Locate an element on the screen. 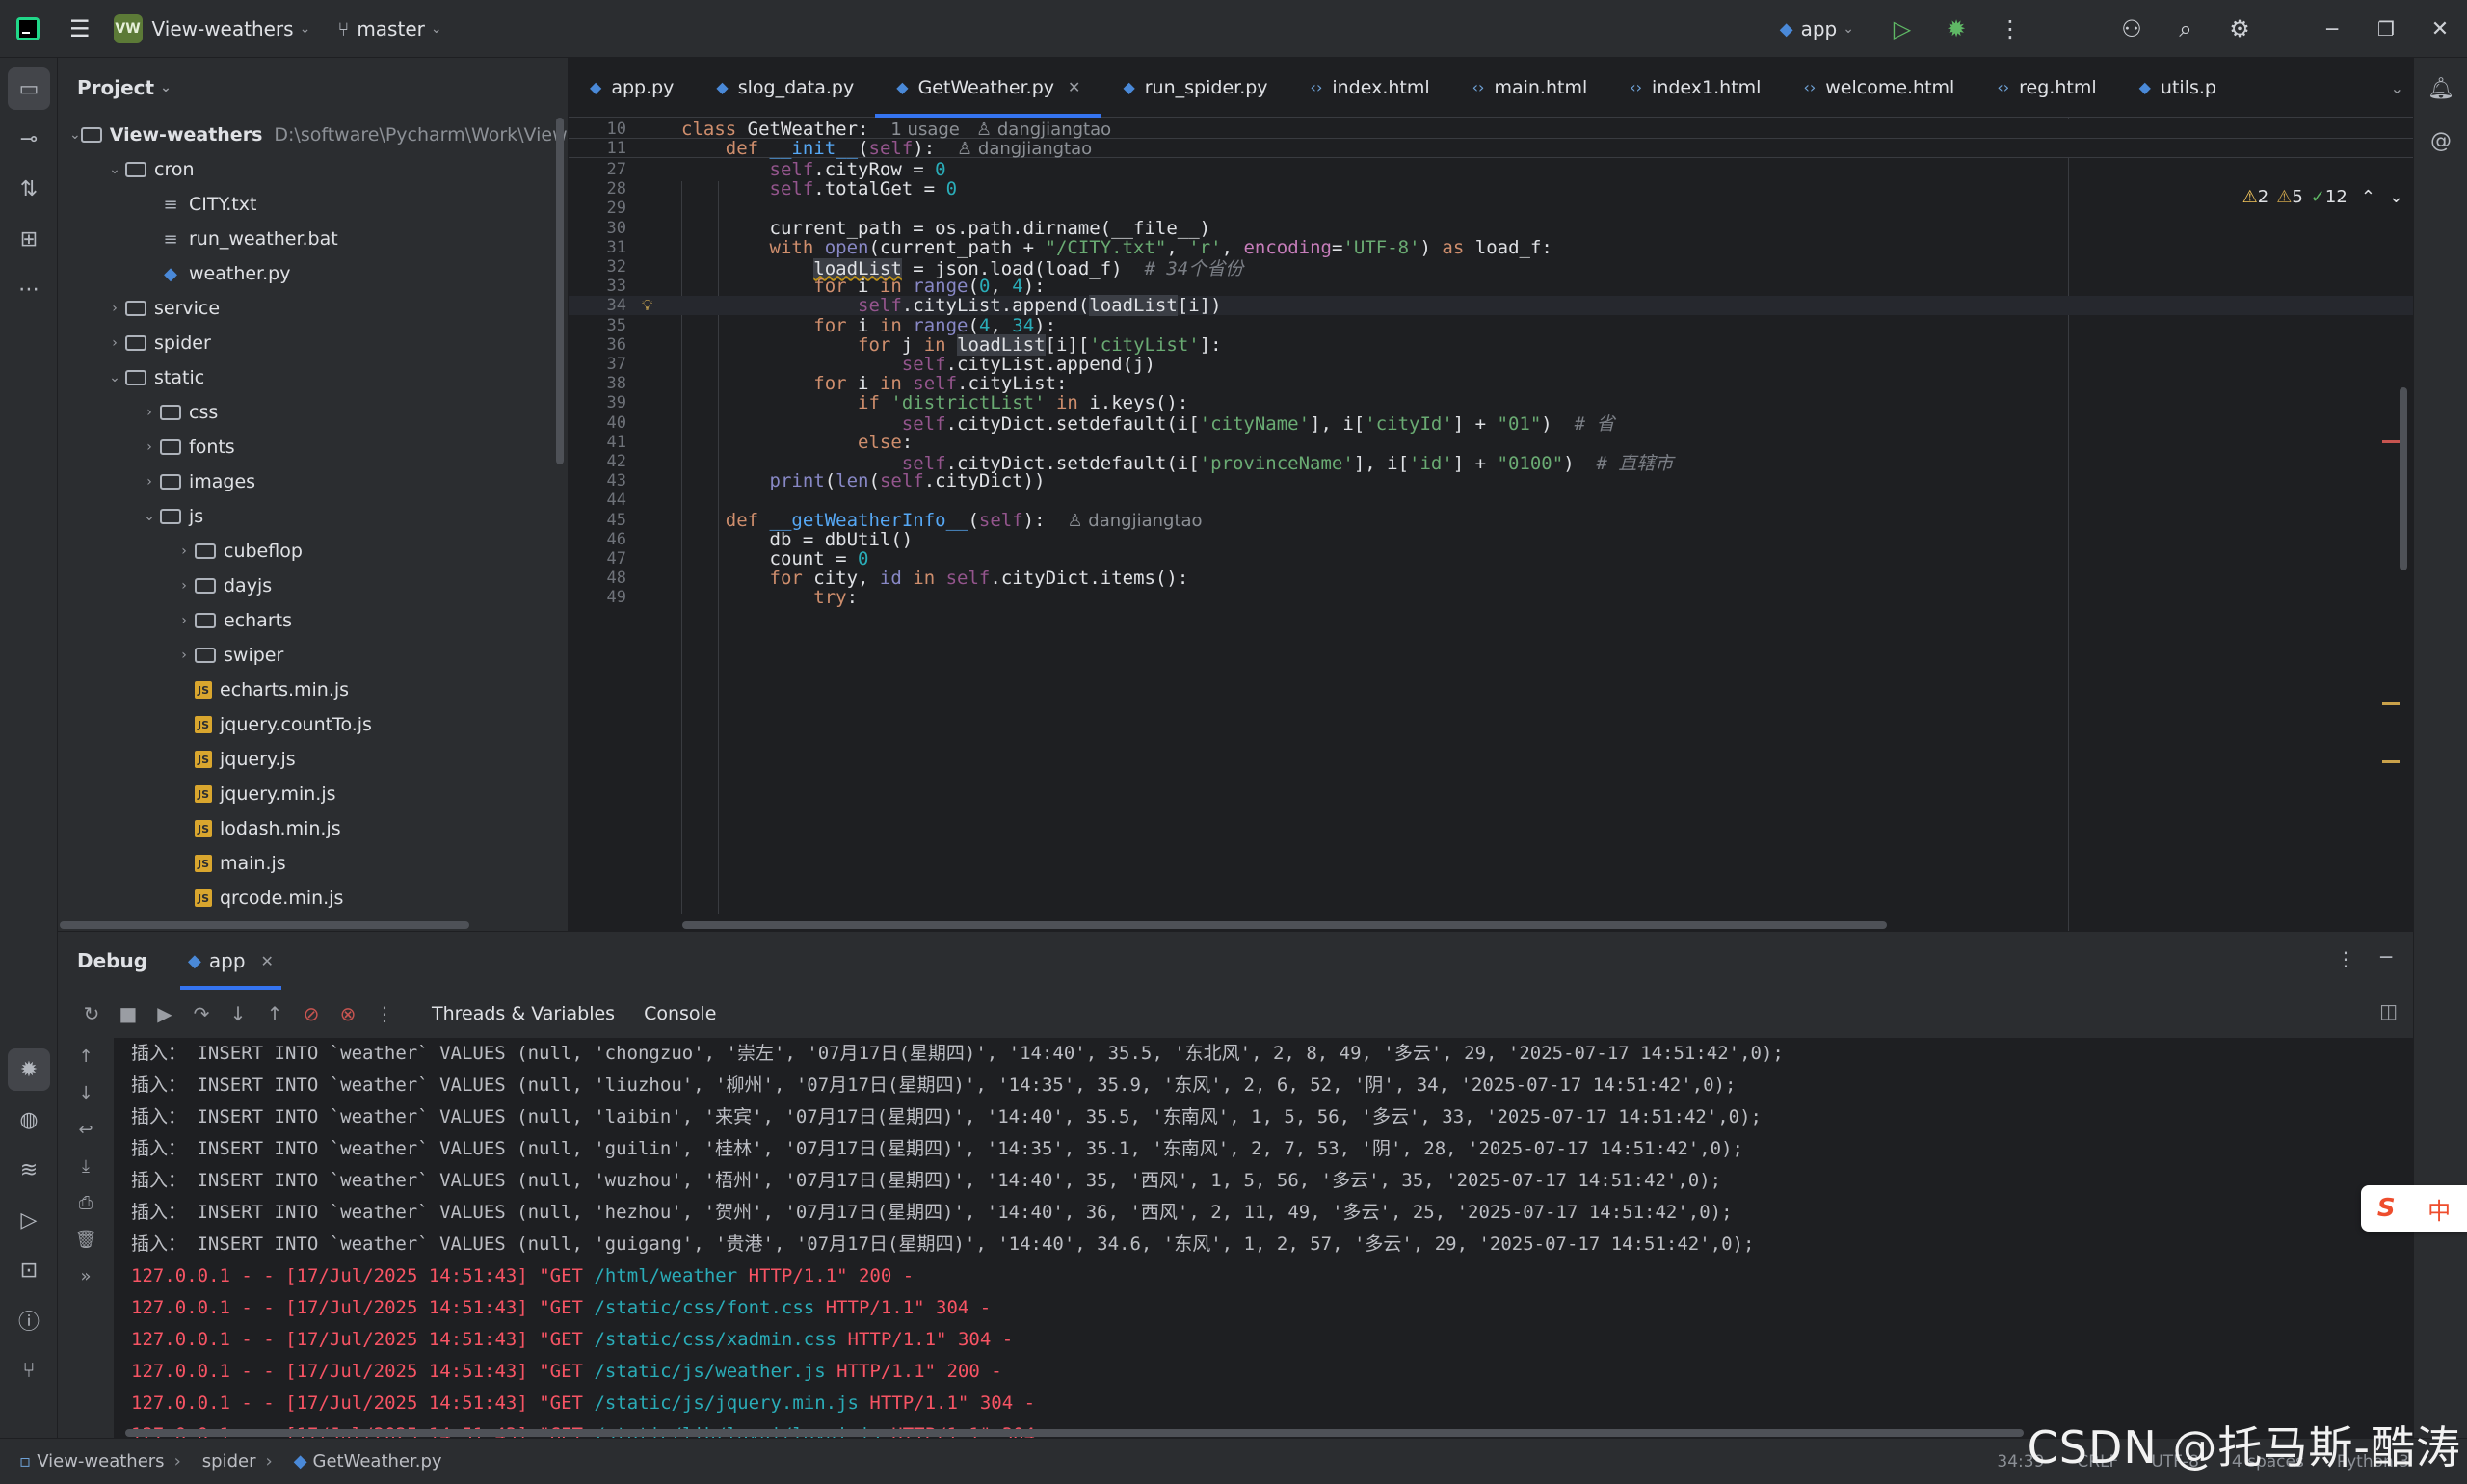  tabs-overflow-chevron-icon: ⌄ is located at coordinates (2397, 88).